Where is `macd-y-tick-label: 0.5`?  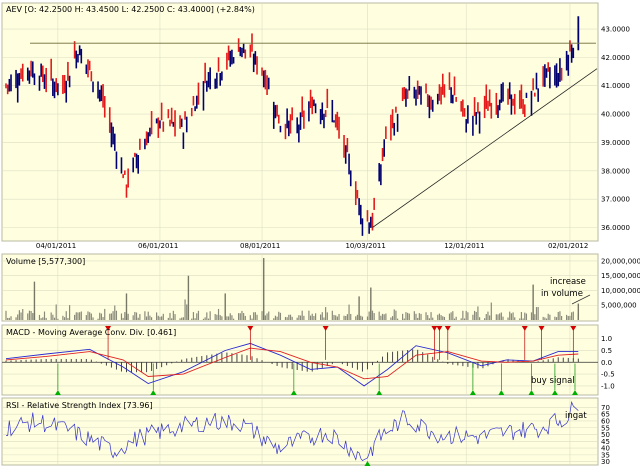
macd-y-tick-label: 0.5 is located at coordinates (606, 351).